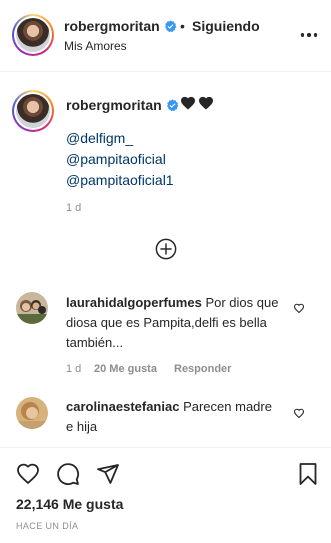  What do you see at coordinates (33, 35) in the screenshot?
I see `author-avatar` at bounding box center [33, 35].